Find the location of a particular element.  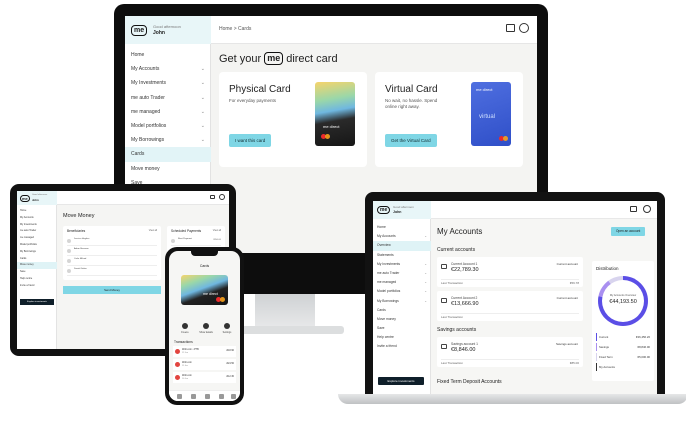

sidebar-item: me managed is located at coordinates (37, 238).